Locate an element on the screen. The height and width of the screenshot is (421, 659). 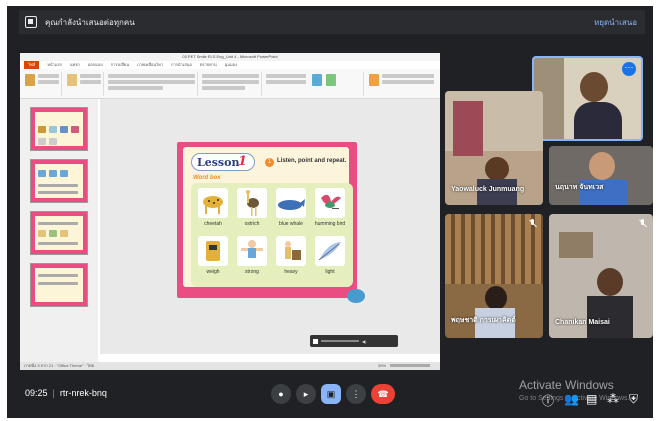
zoom-level: 39% is located at coordinates (381, 365).